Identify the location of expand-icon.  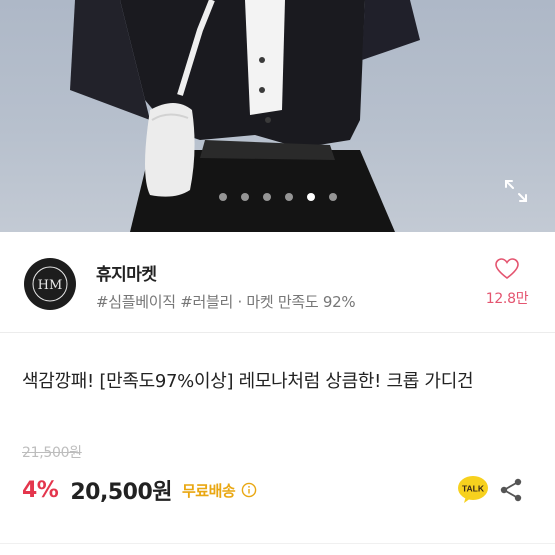
(516, 191).